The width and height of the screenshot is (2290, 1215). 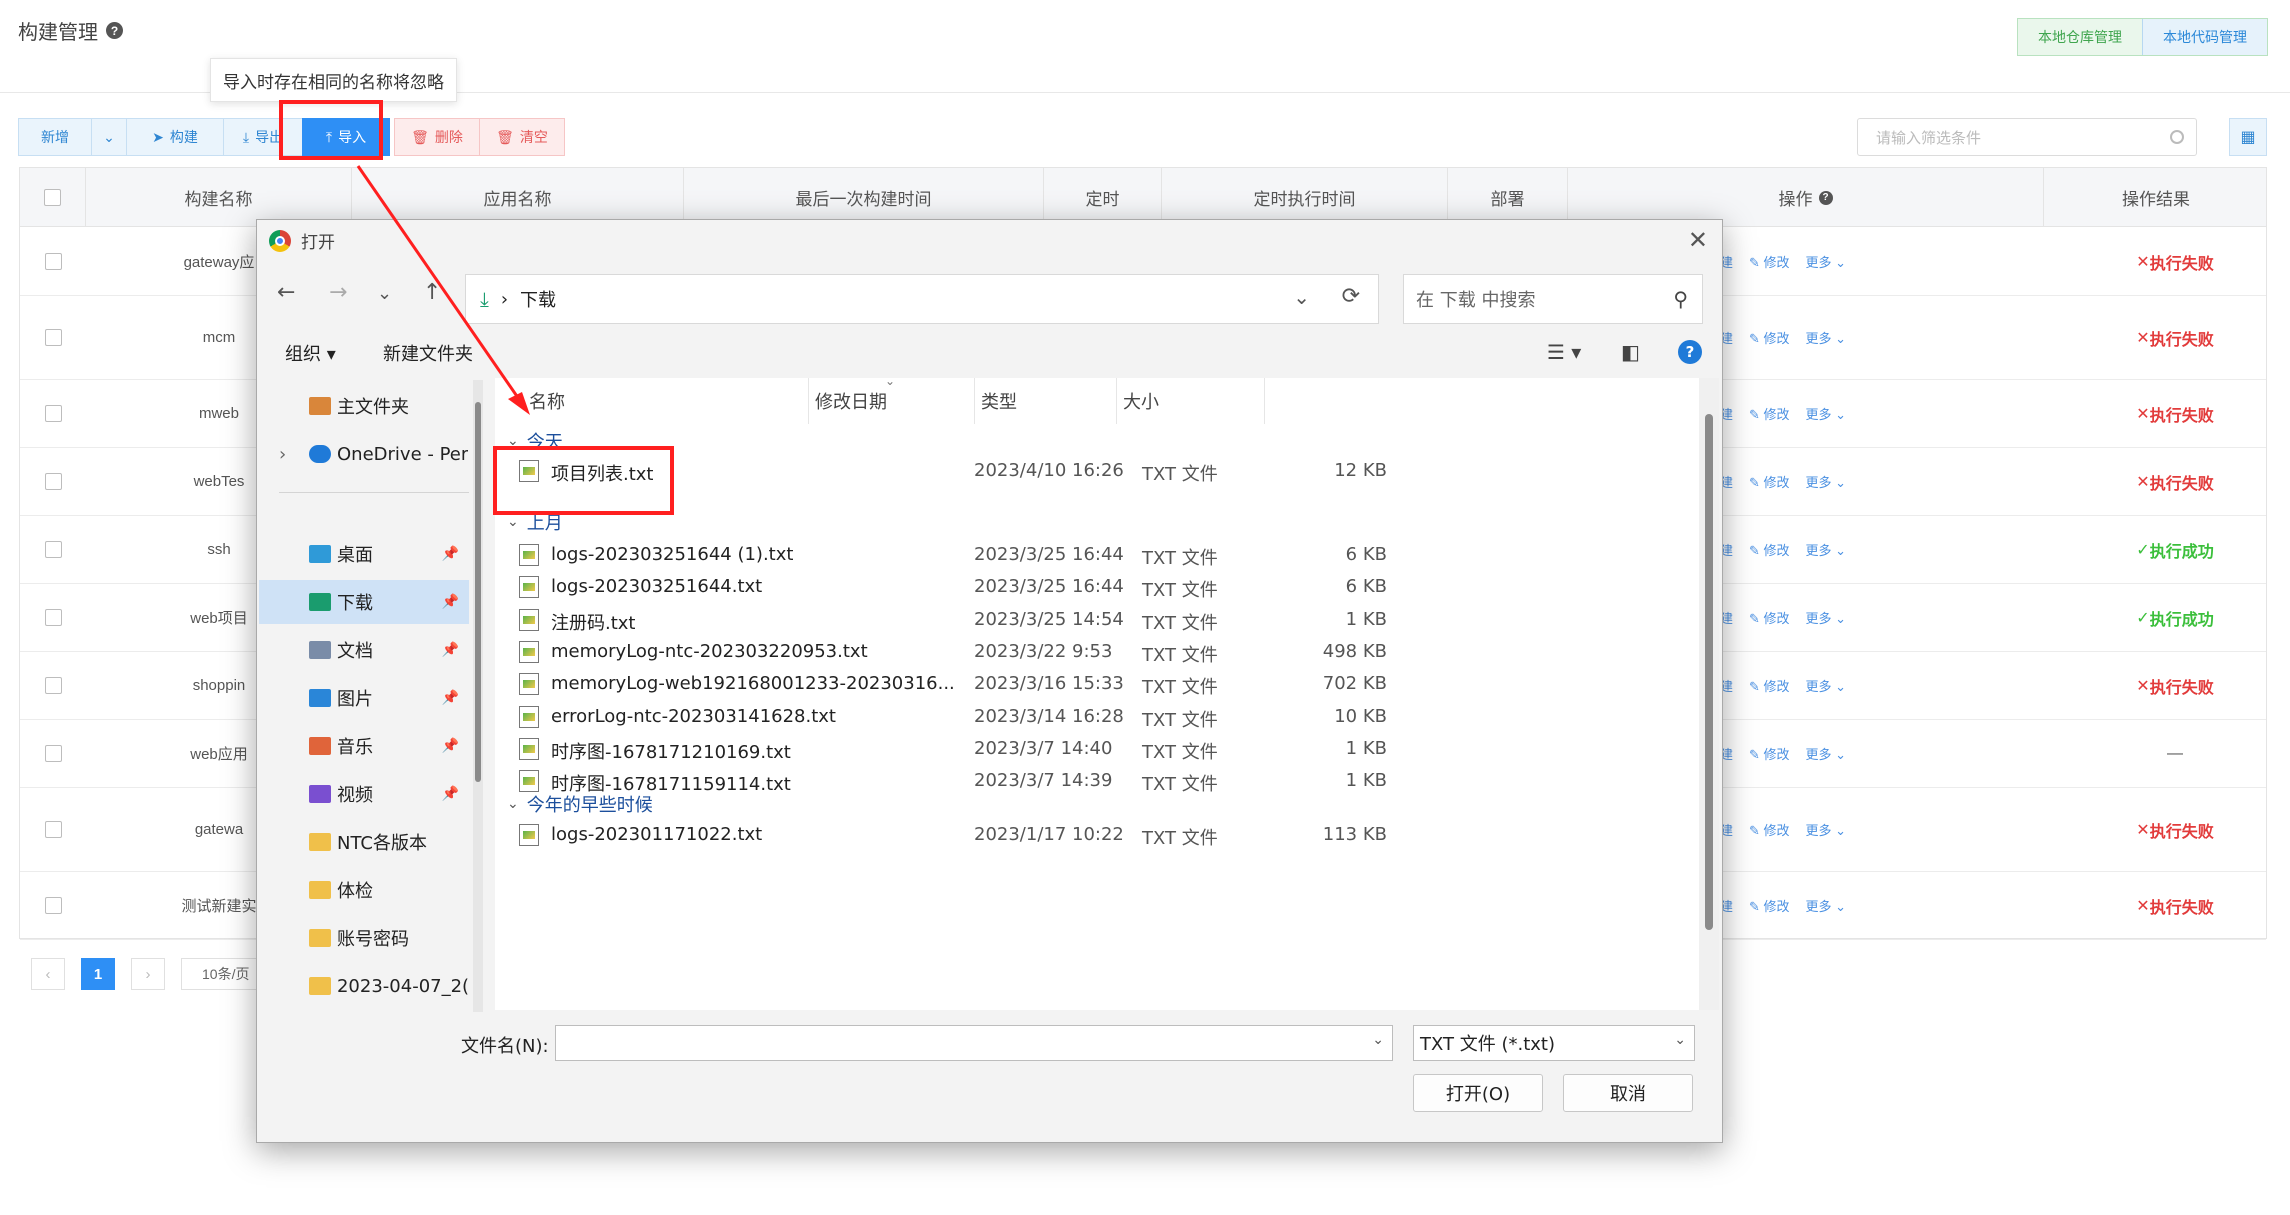 What do you see at coordinates (320, 746) in the screenshot?
I see `music-icon` at bounding box center [320, 746].